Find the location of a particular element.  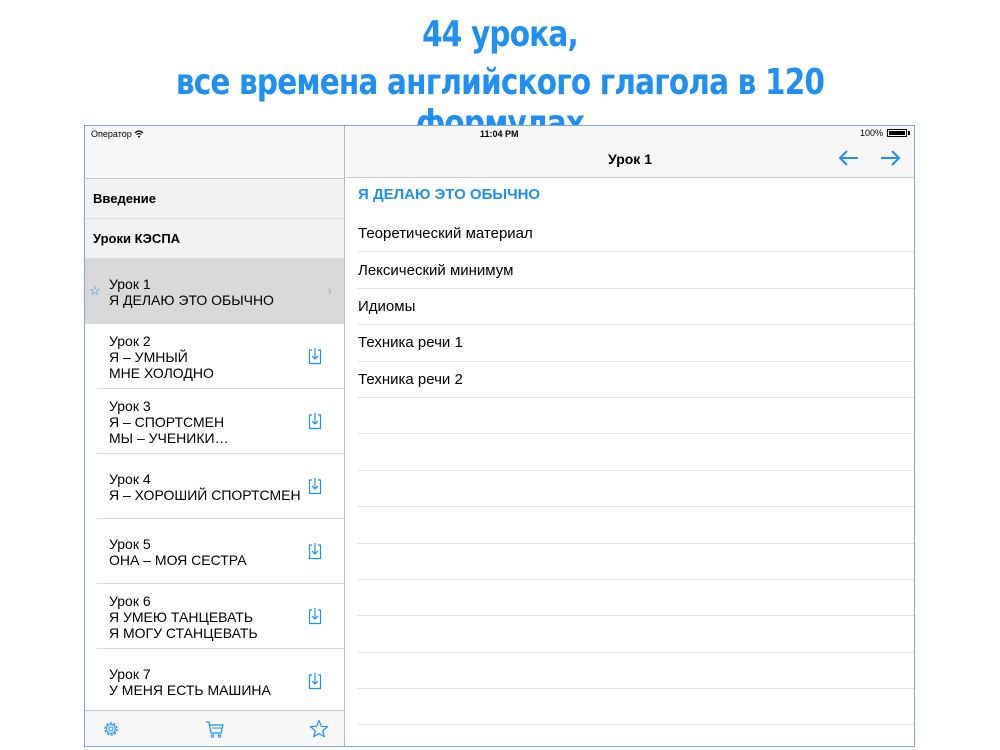

content-item-vocabulary: Лексический минимум is located at coordinates (636, 270).